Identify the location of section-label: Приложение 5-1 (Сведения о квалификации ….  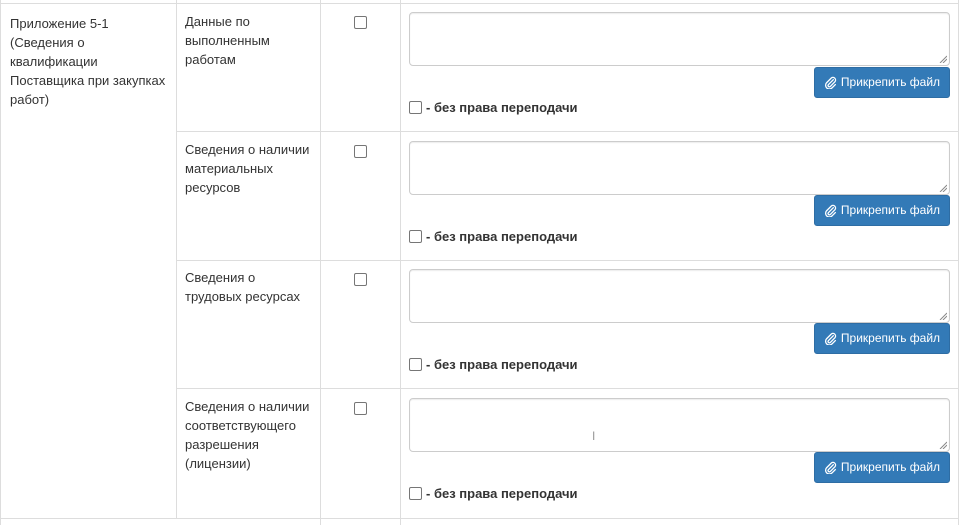
(91, 61).